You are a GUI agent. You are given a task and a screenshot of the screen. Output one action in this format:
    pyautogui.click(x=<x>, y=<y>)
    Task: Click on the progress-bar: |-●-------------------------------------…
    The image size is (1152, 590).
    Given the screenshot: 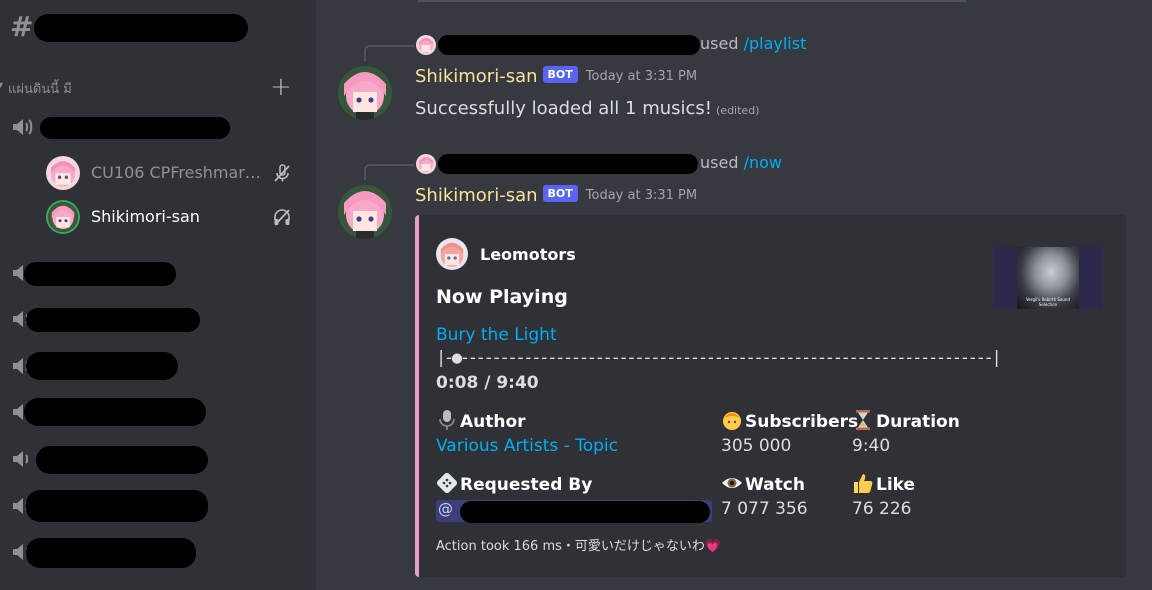 What is the action you would take?
    pyautogui.click(x=719, y=358)
    